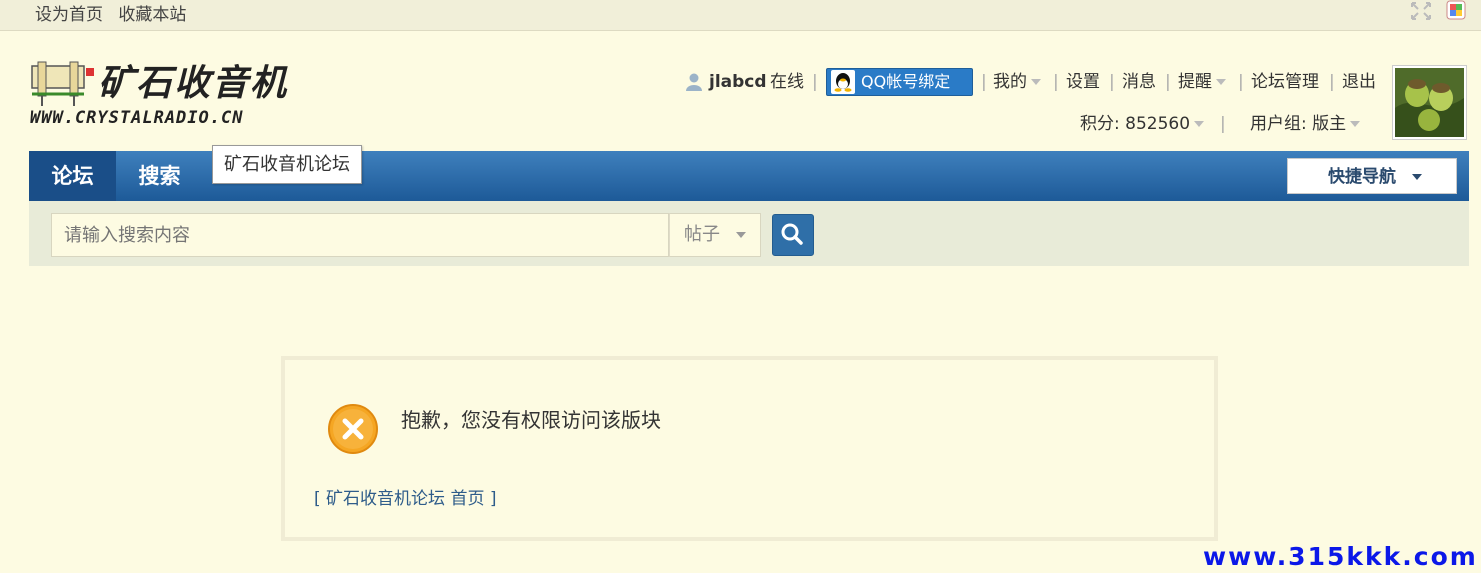  I want to click on logout-link: 退出, so click(1359, 82).